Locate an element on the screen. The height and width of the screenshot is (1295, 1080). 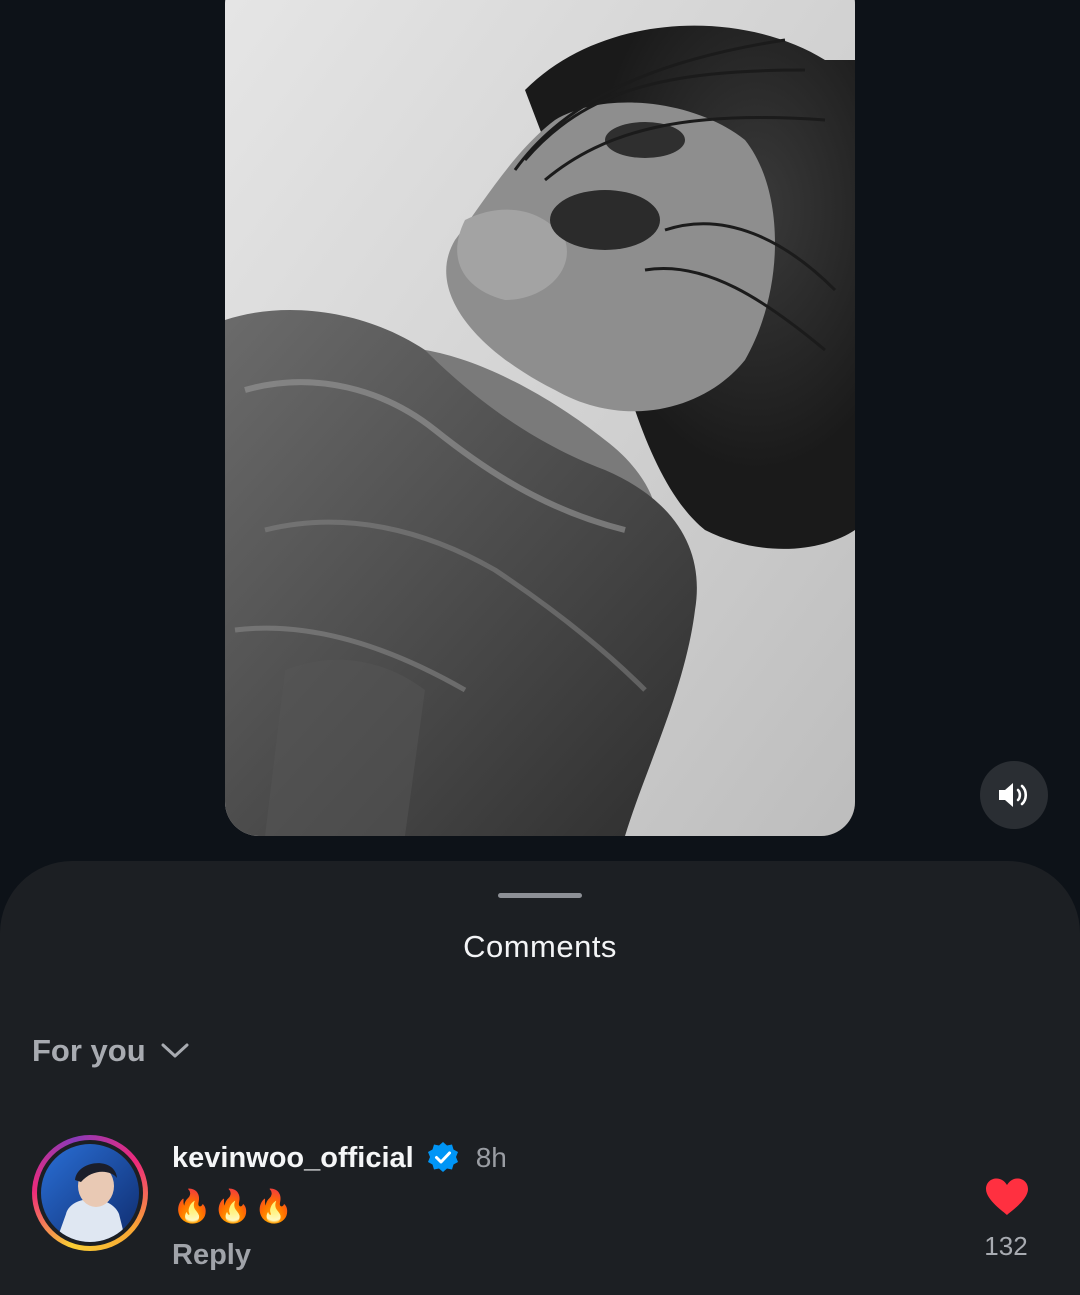
avatar is located at coordinates (90, 1193).